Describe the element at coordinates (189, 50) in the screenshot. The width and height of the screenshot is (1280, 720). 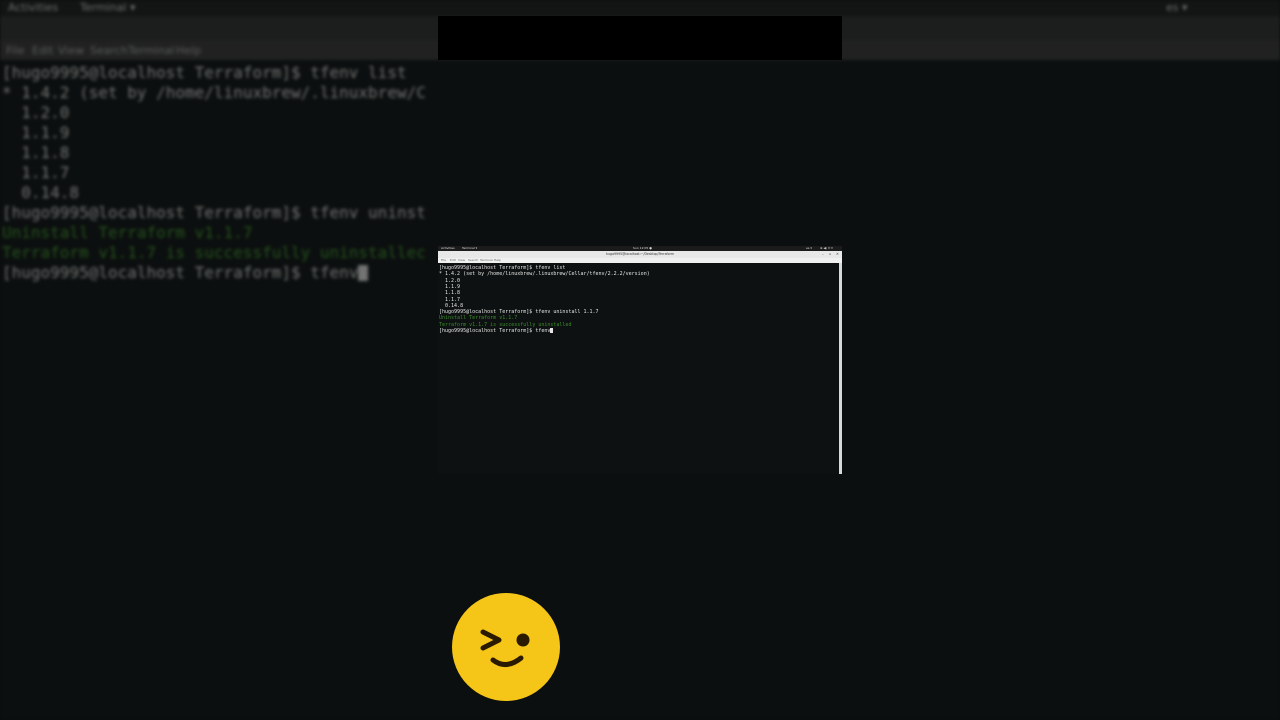
I see `bg-menu-item: Help` at that location.